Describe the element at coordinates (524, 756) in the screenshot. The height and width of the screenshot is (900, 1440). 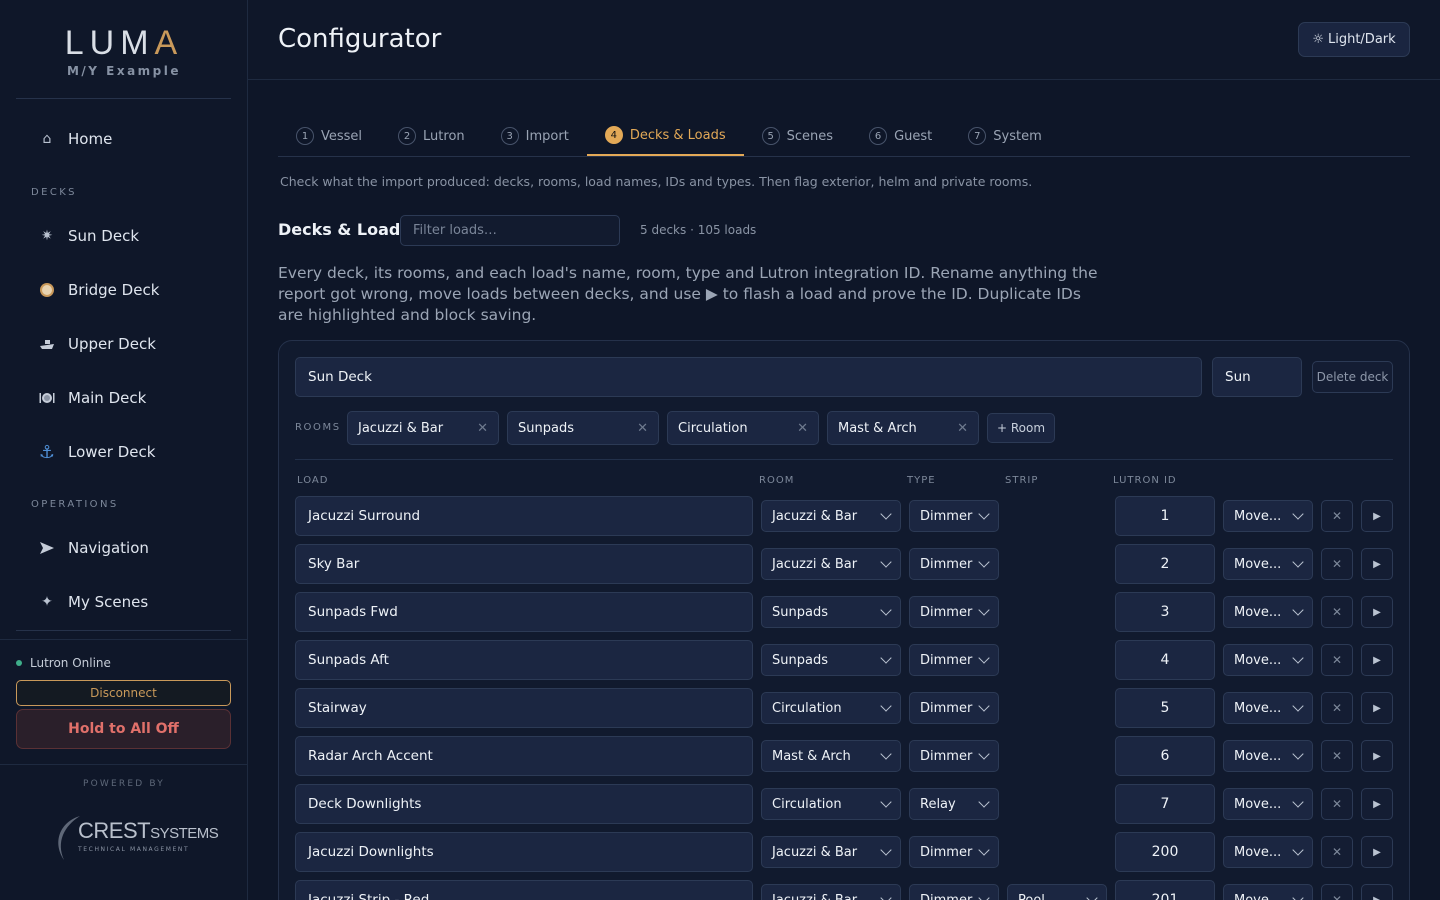
I see `load-name-input: Radar Arch Accent` at that location.